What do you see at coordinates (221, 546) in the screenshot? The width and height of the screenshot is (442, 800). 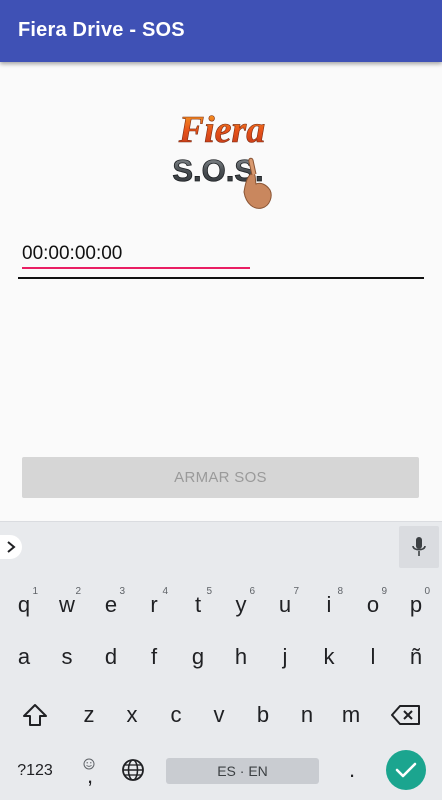 I see `keyboard-suggestion-bar` at bounding box center [221, 546].